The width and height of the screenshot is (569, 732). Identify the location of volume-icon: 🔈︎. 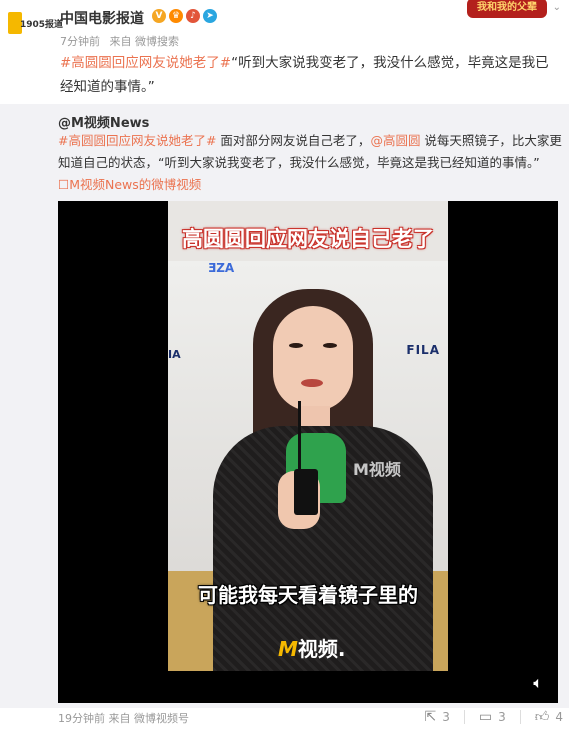
(538, 683).